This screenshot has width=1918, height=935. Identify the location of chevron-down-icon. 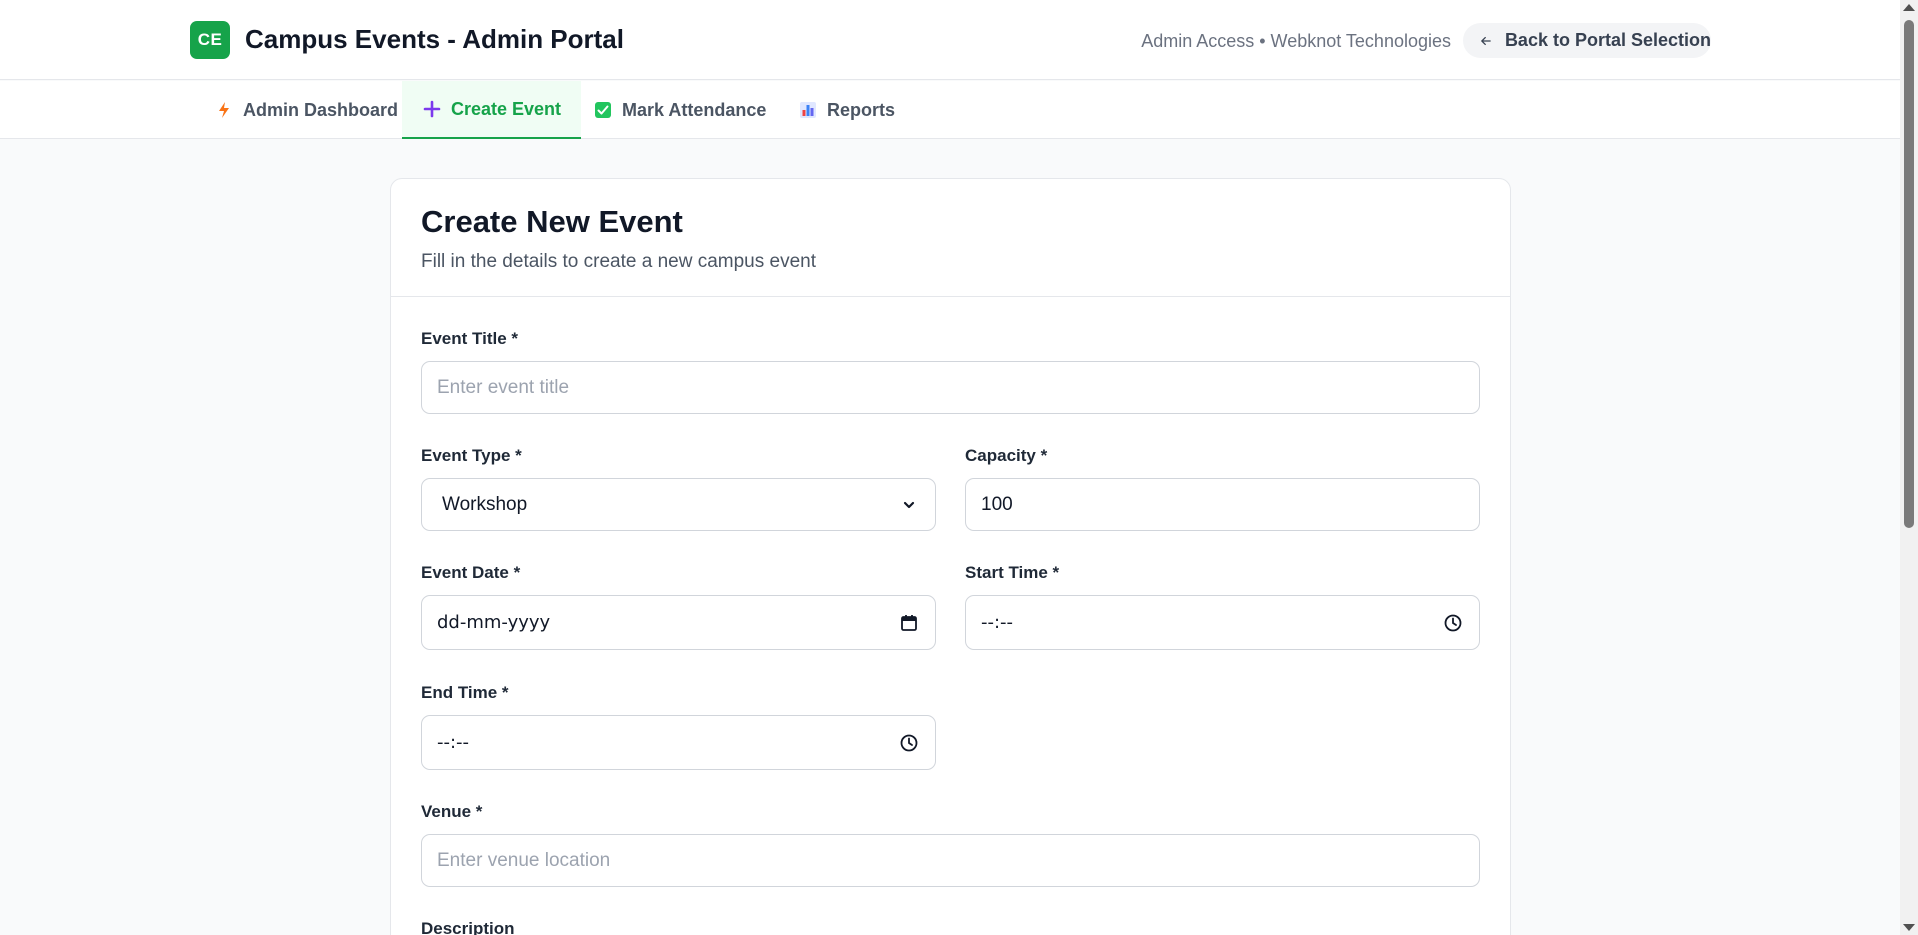
(909, 504).